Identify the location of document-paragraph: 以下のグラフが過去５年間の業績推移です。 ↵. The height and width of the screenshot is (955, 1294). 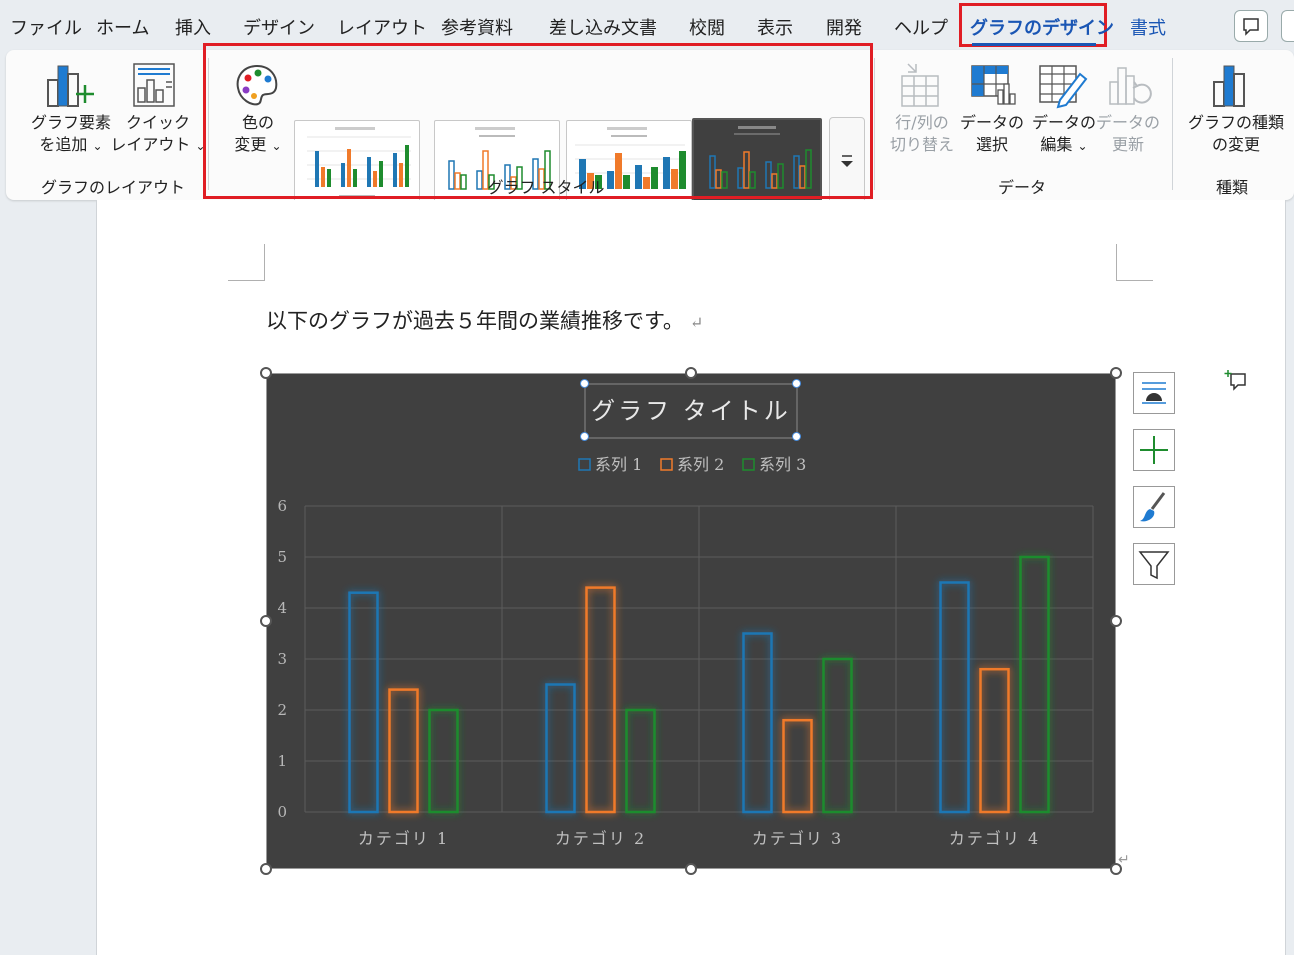
(484, 320).